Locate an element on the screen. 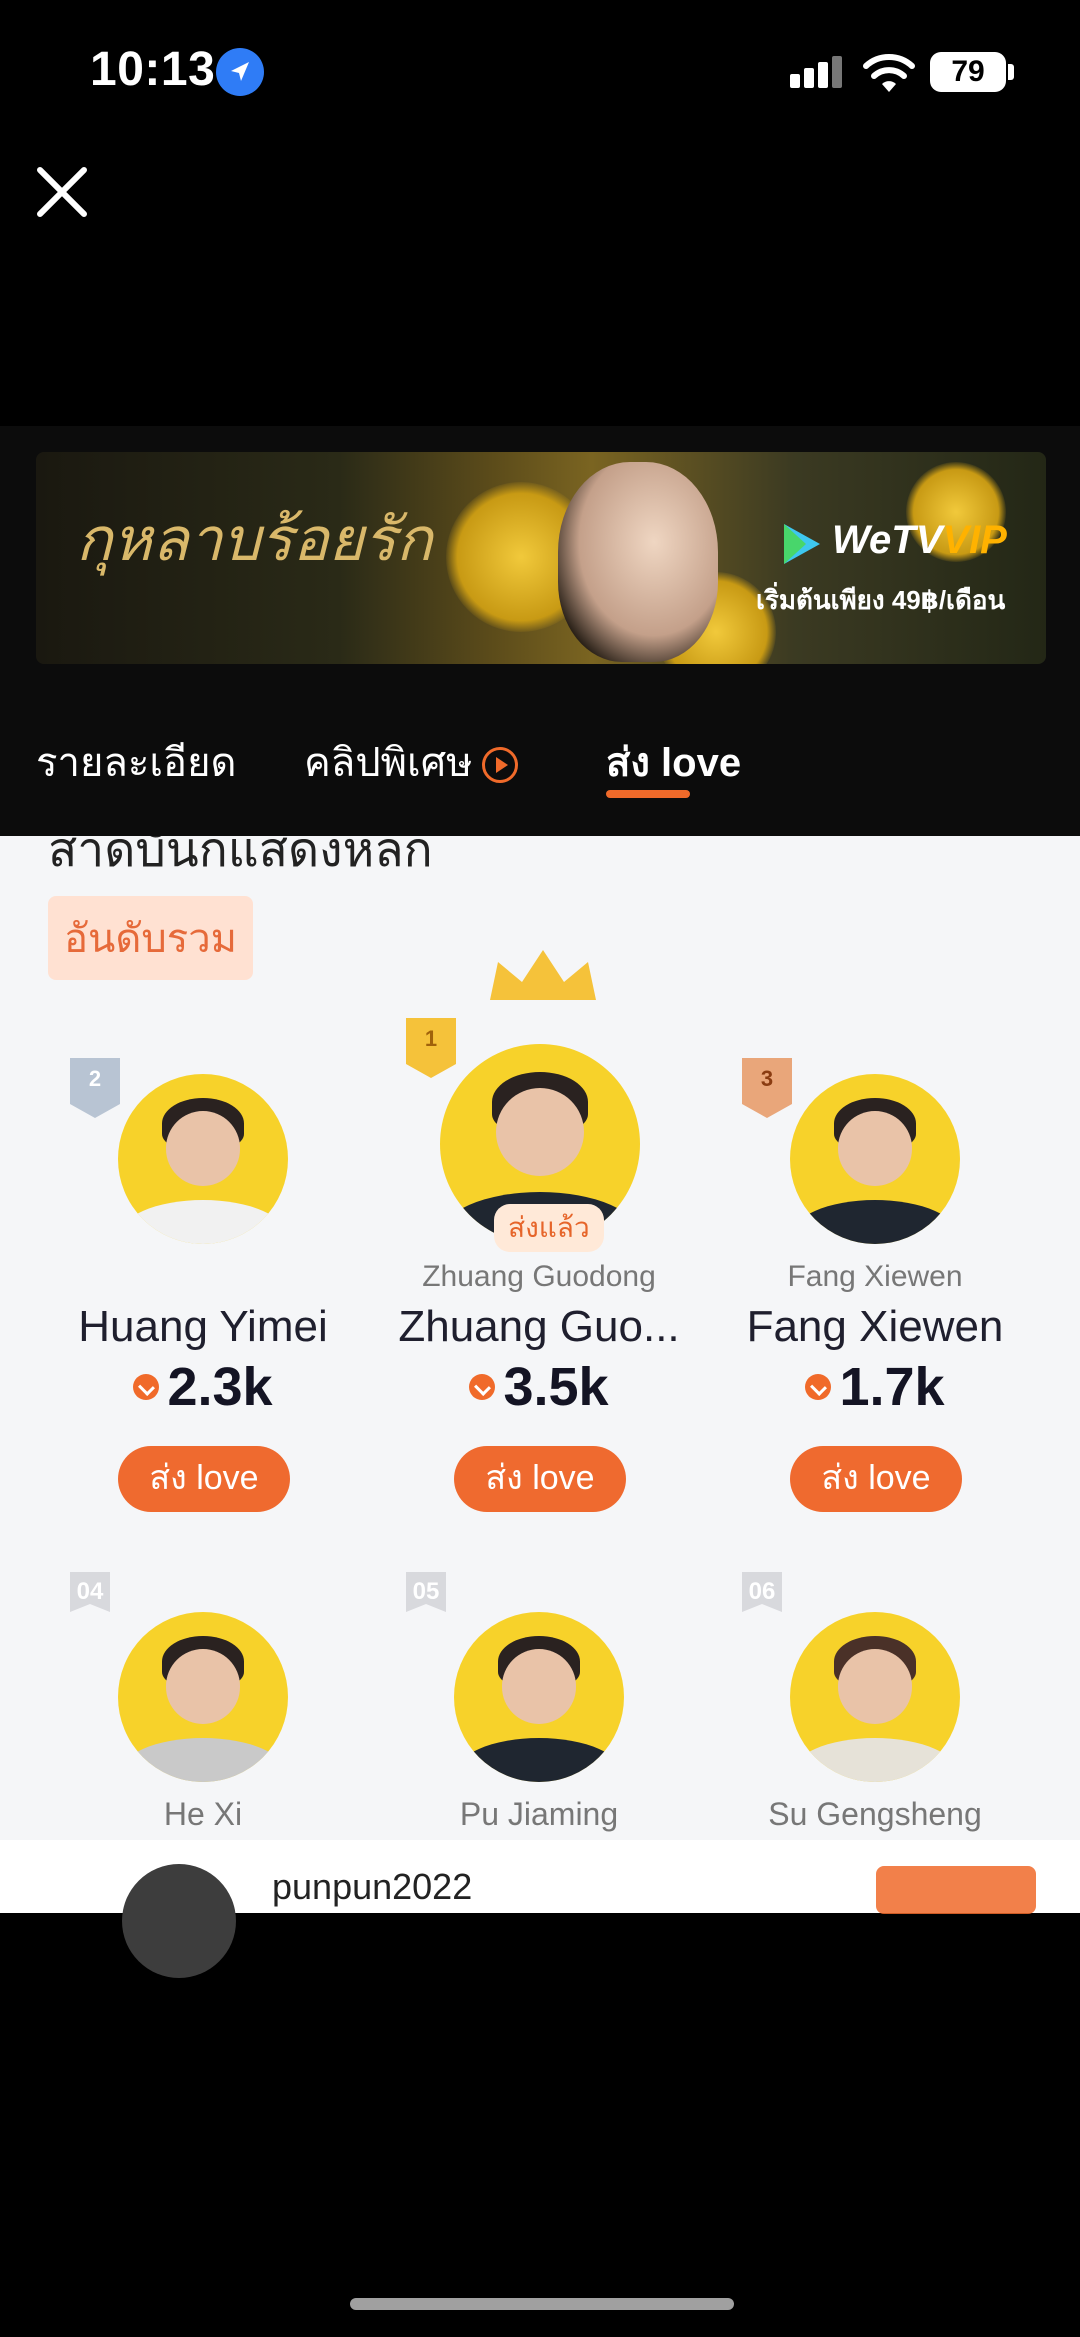 The height and width of the screenshot is (2337, 1080). active-tab-indicator is located at coordinates (648, 794).